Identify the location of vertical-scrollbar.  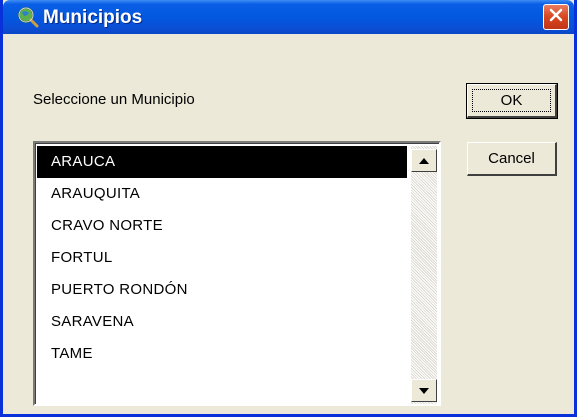
(424, 275).